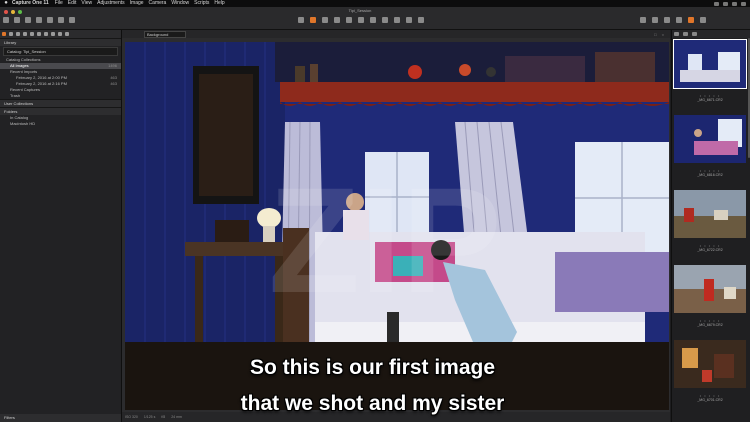 The height and width of the screenshot is (422, 750). What do you see at coordinates (25, 34) in the screenshot?
I see `color-tab-icon` at bounding box center [25, 34].